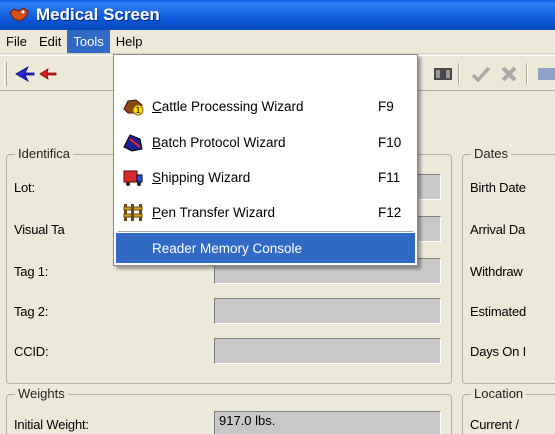 The image size is (555, 434). Describe the element at coordinates (98, 14) in the screenshot. I see `window-title: Medical Screen` at that location.